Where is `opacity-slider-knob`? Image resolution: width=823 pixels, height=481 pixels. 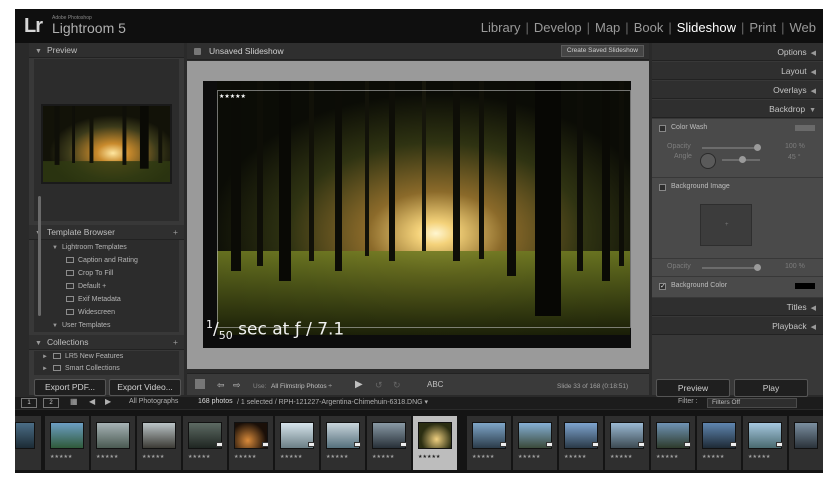
opacity-slider-knob is located at coordinates (757, 147).